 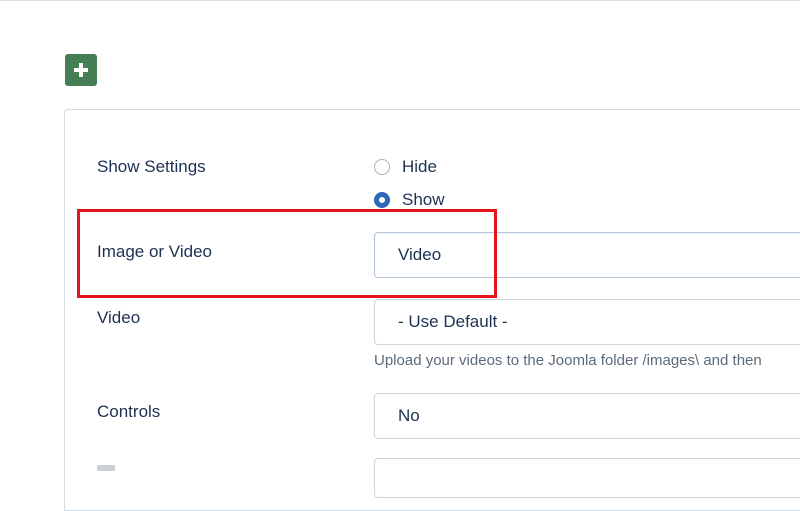 I want to click on show-settings-label: Show Settings, so click(x=151, y=166).